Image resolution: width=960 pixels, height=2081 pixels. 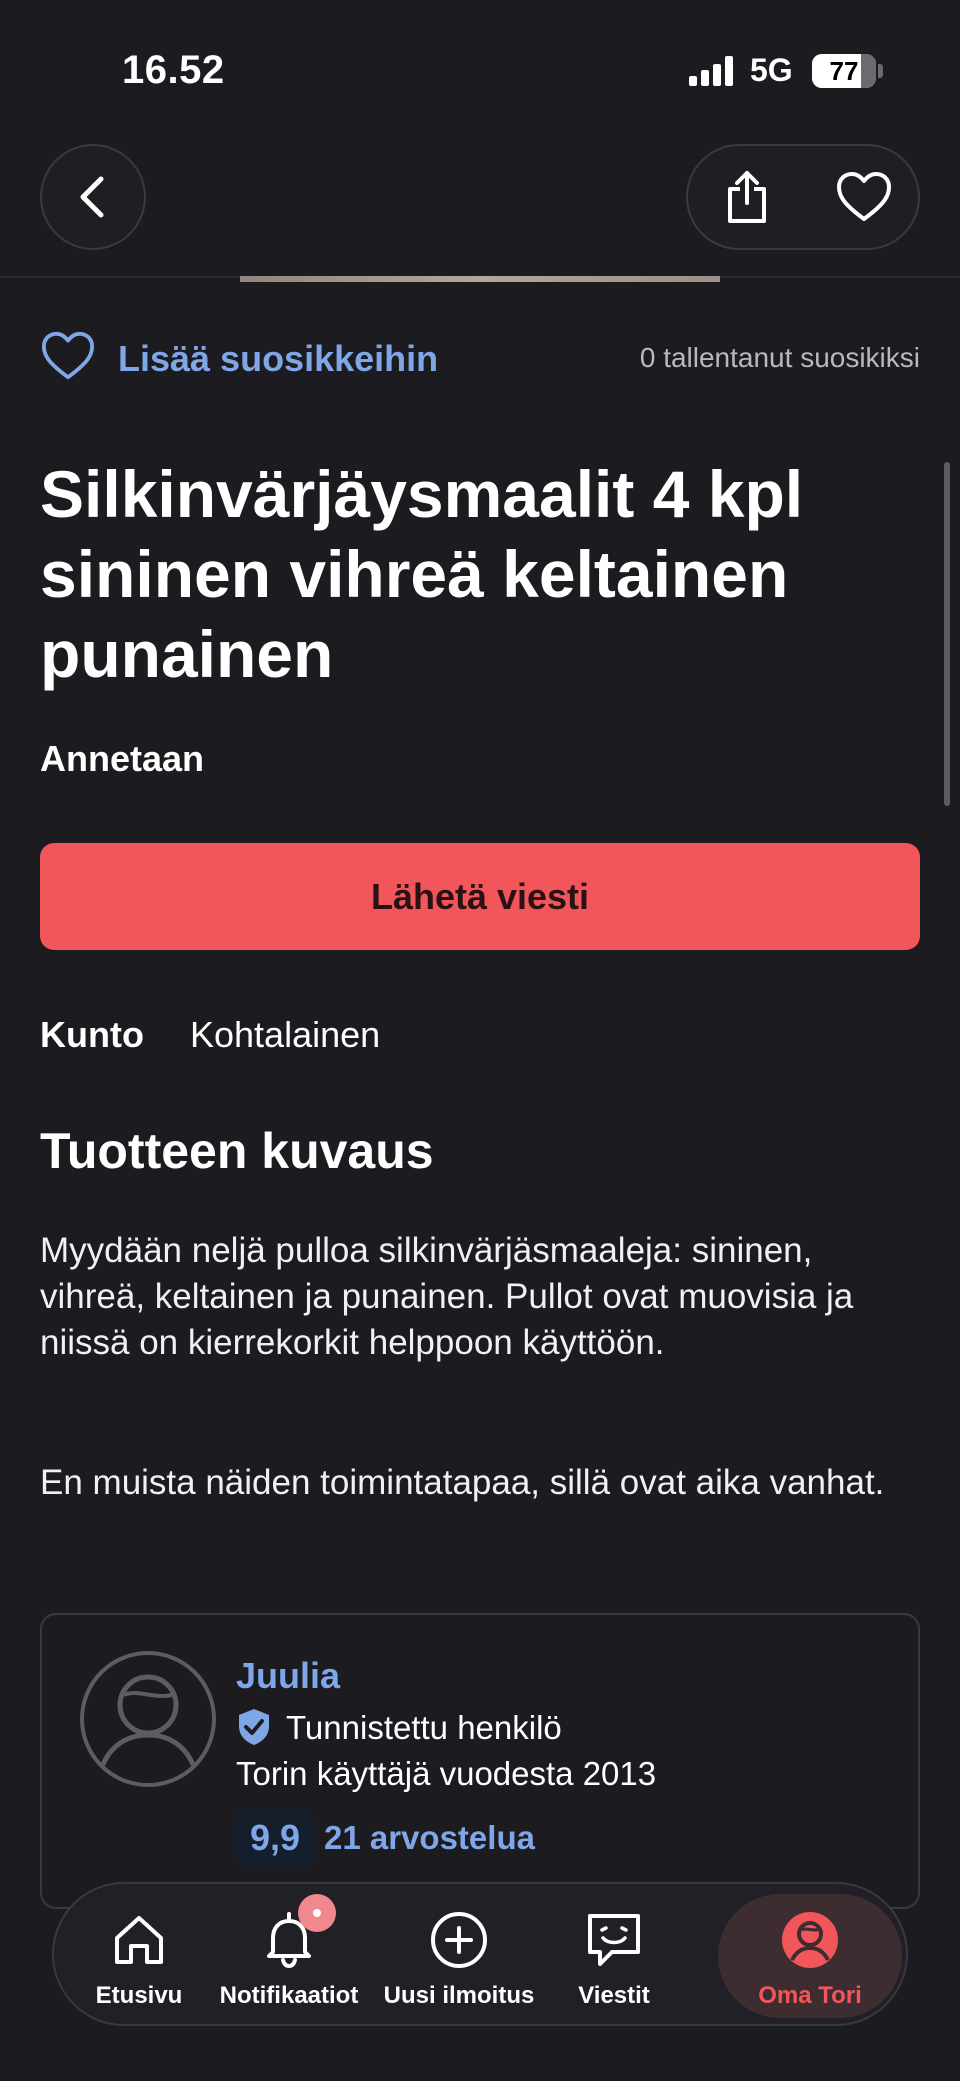 I want to click on description-heading: Tuotteen kuvaus, so click(x=237, y=1151).